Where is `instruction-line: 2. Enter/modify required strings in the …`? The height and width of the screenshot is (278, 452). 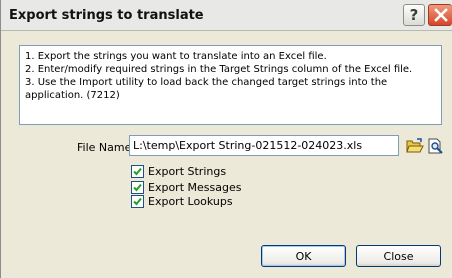 instruction-line: 2. Enter/modify required strings in the … is located at coordinates (219, 69).